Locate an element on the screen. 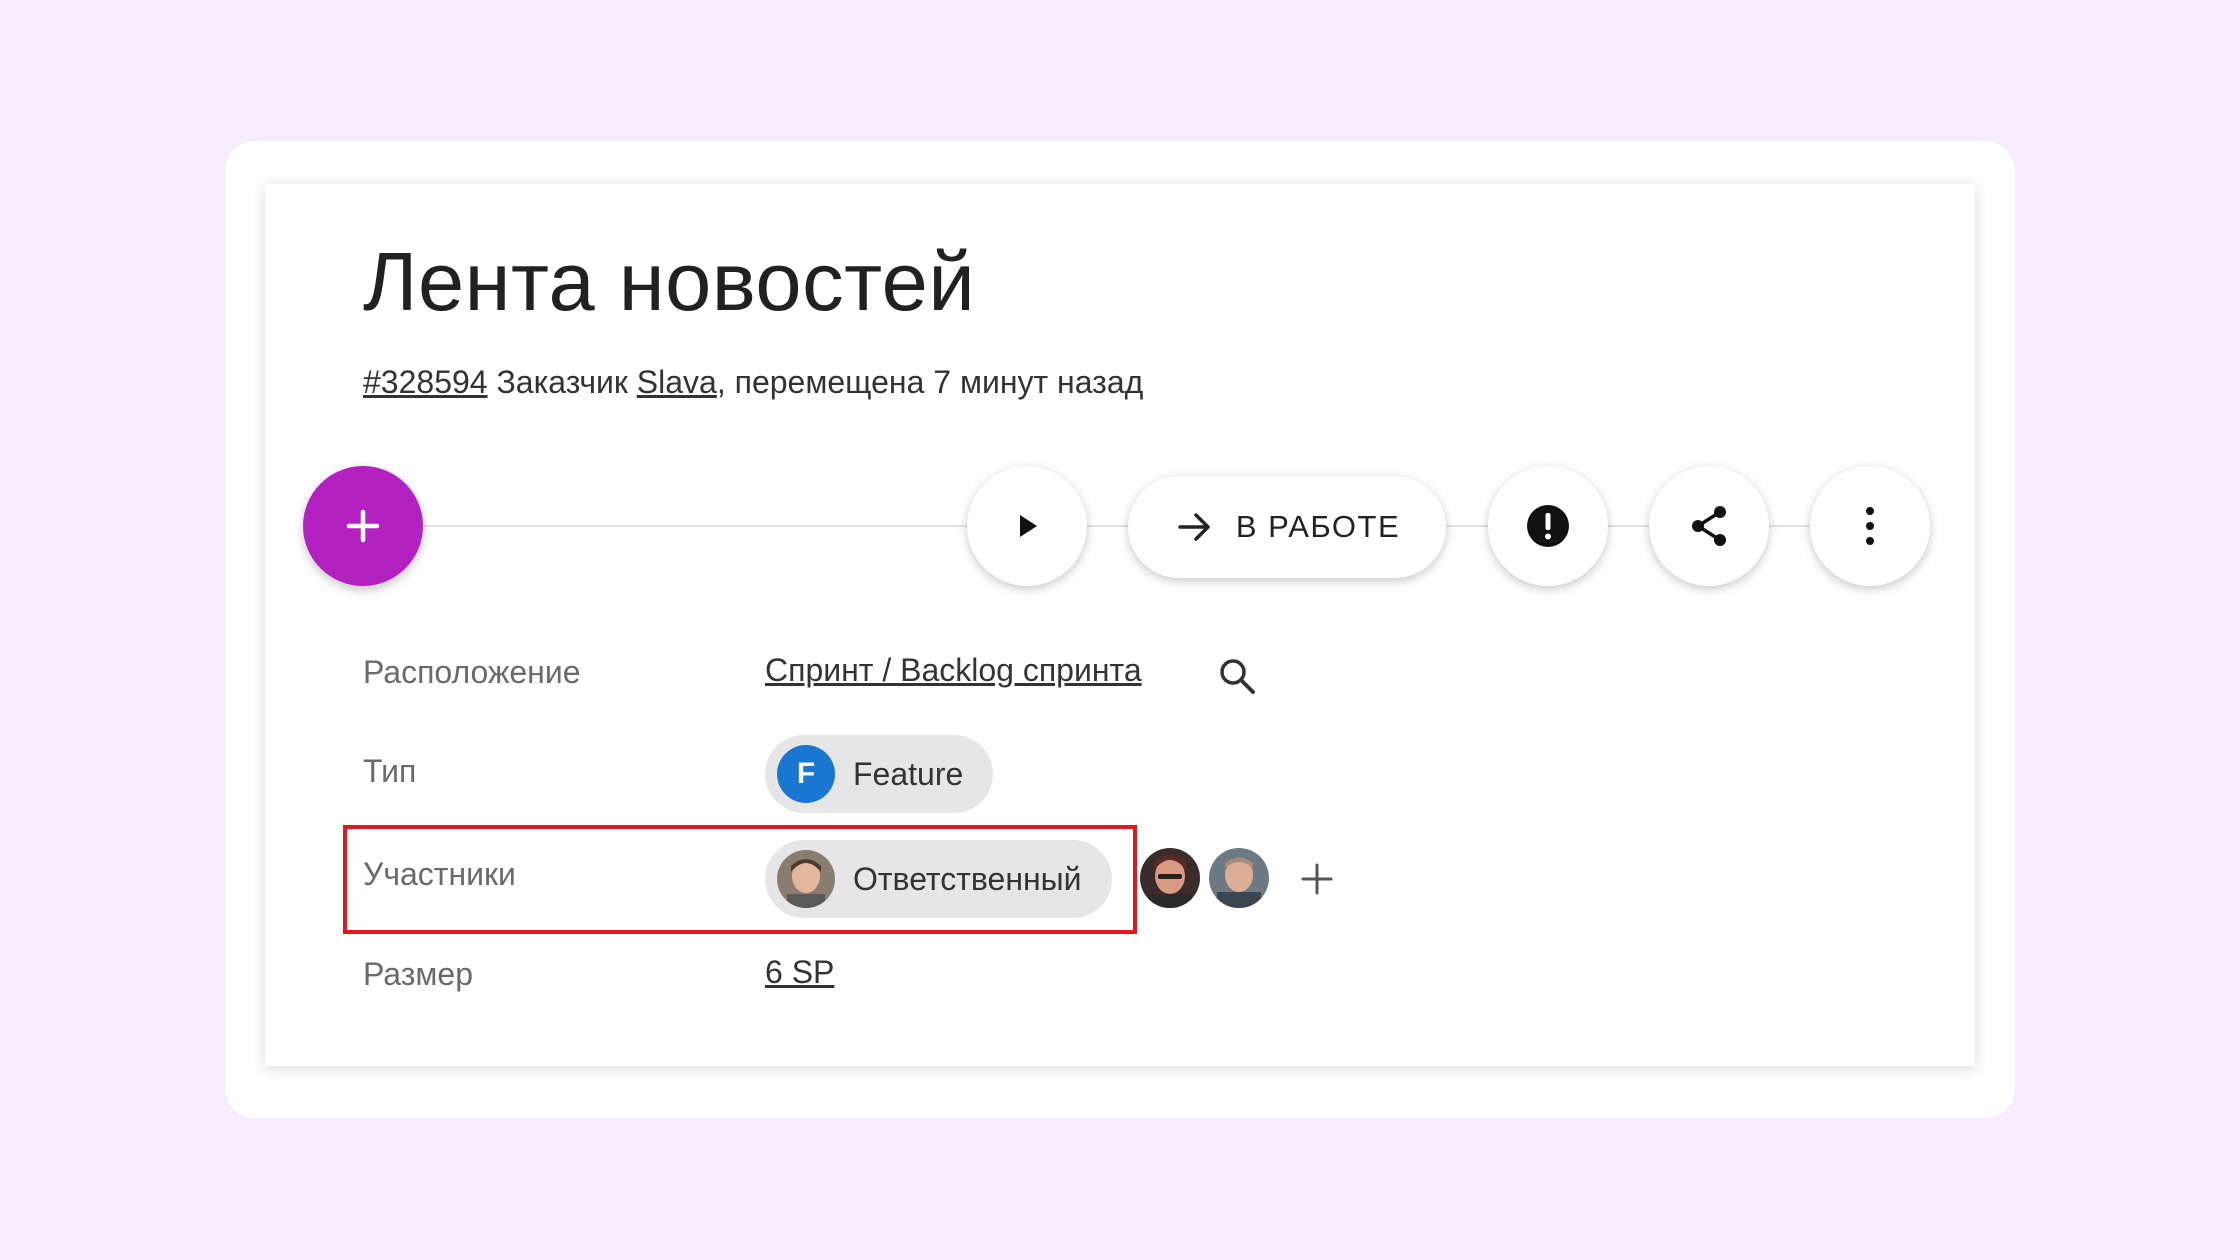  page-title: Лента новостей is located at coordinates (669, 281).